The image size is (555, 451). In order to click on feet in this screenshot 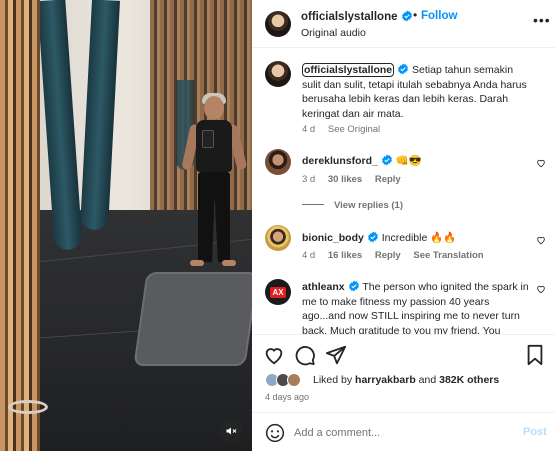, I will do `click(213, 264)`.